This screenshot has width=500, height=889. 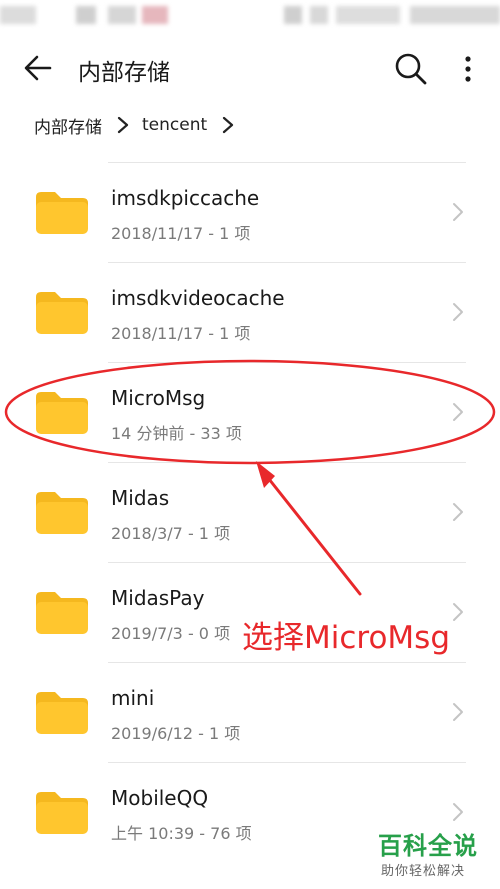 What do you see at coordinates (468, 69) in the screenshot?
I see `more-vertical-icon` at bounding box center [468, 69].